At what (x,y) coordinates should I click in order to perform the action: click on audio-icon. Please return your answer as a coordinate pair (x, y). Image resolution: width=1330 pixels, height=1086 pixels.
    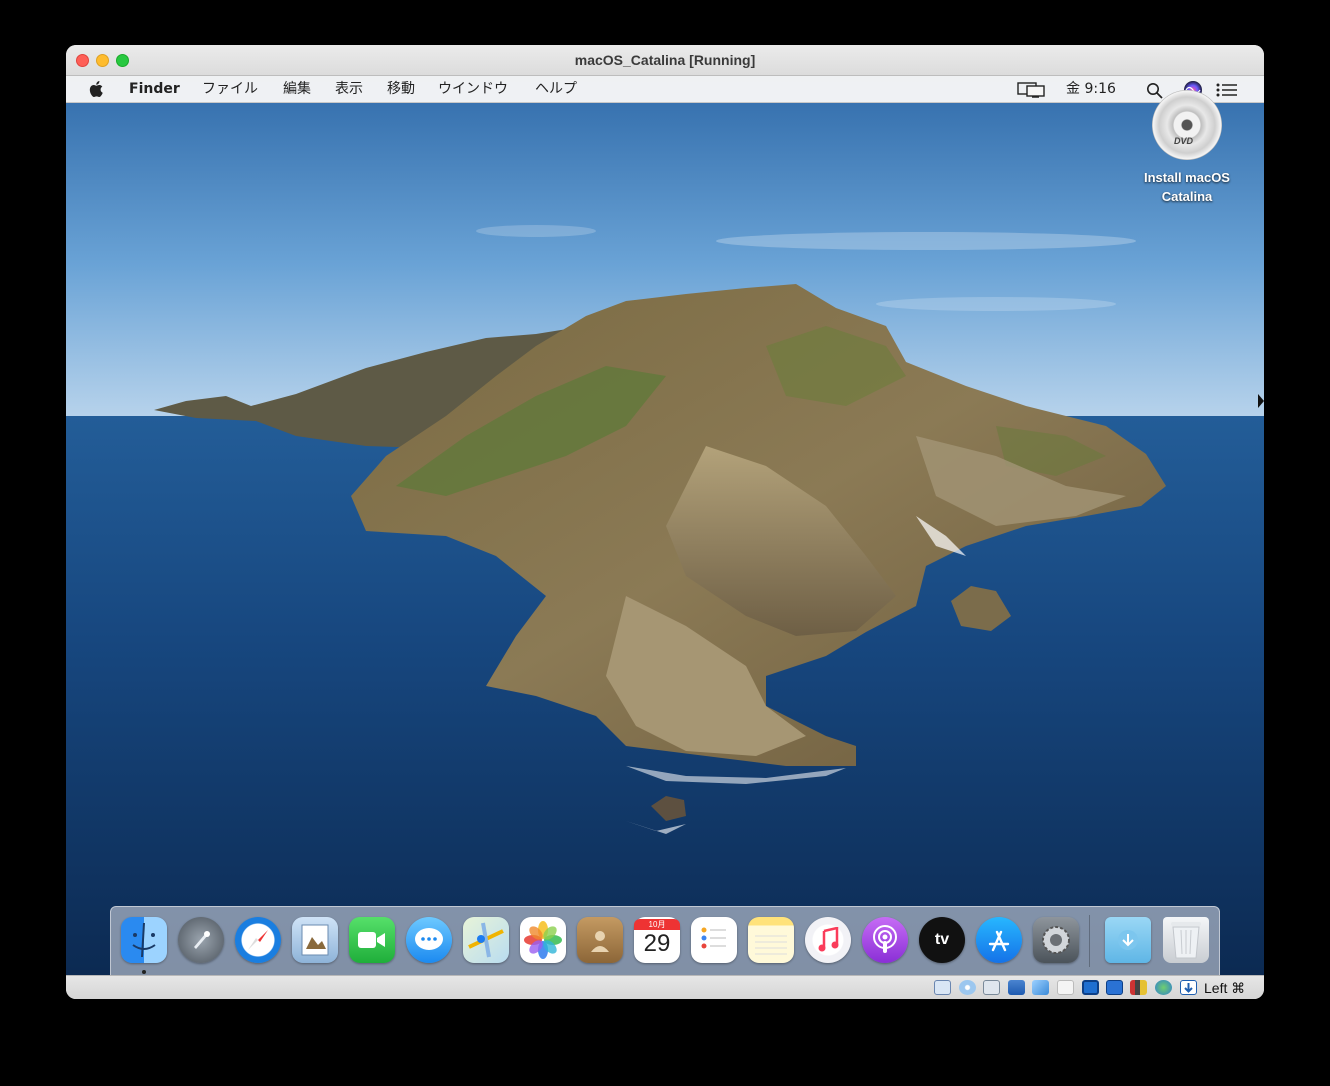
    Looking at the image, I should click on (991, 987).